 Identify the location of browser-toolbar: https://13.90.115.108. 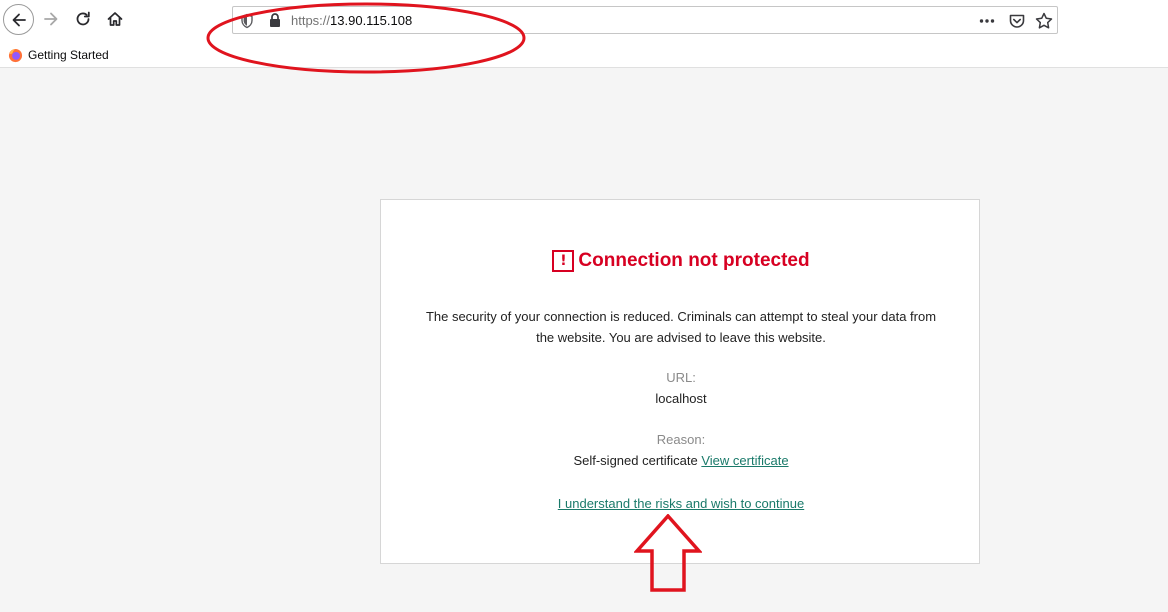
(584, 21).